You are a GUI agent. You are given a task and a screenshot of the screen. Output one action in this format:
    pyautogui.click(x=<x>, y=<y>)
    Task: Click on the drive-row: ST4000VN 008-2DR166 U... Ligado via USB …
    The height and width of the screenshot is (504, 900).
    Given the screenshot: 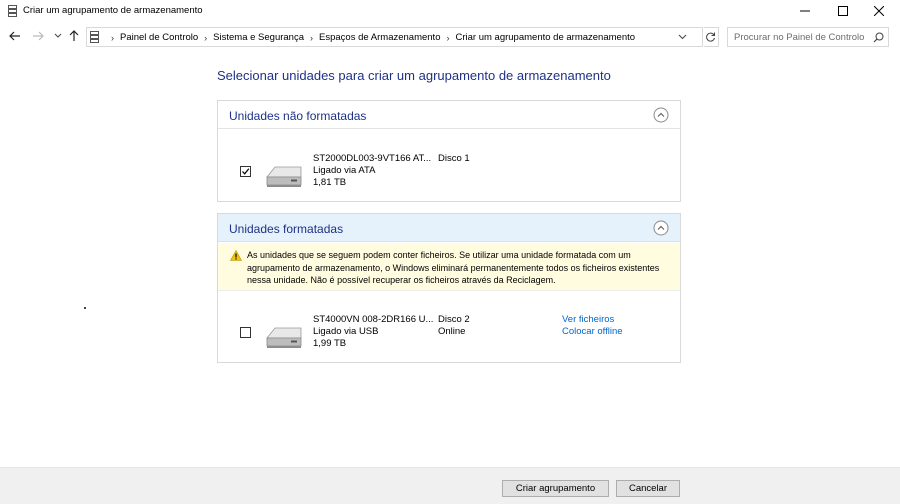 What is the action you would take?
    pyautogui.click(x=449, y=330)
    